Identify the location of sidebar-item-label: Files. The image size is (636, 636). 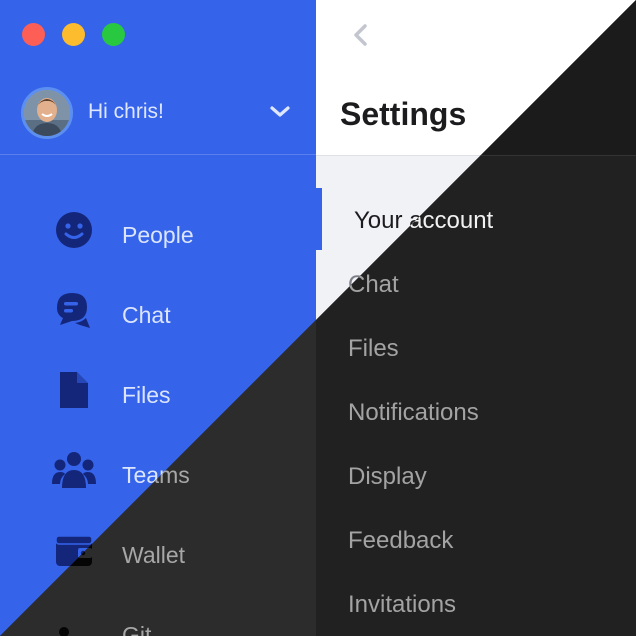
(146, 395).